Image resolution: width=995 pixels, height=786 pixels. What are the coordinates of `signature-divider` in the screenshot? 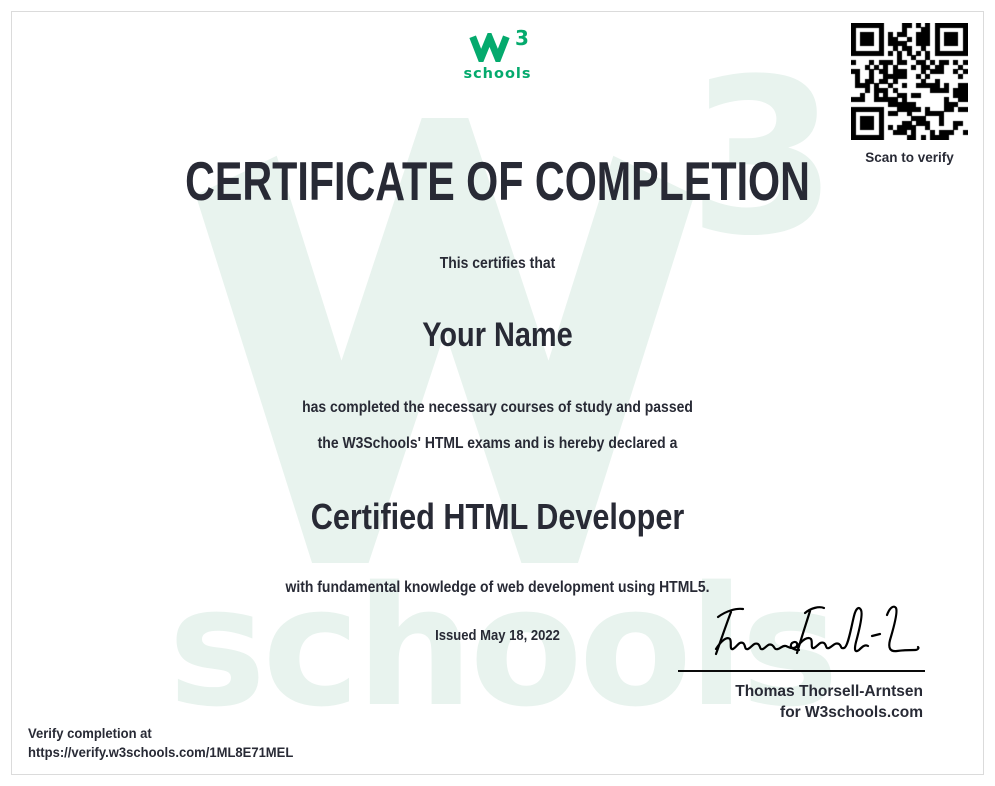 It's located at (801, 671).